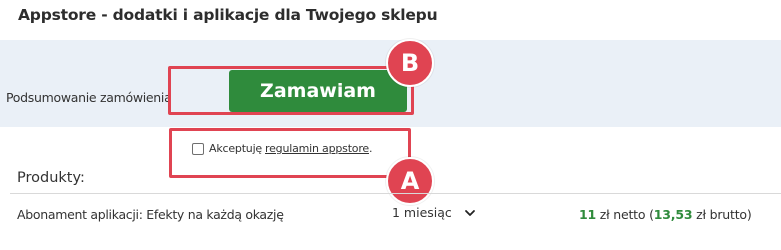 This screenshot has width=781, height=250. I want to click on products-heading: Produkty:, so click(51, 178).